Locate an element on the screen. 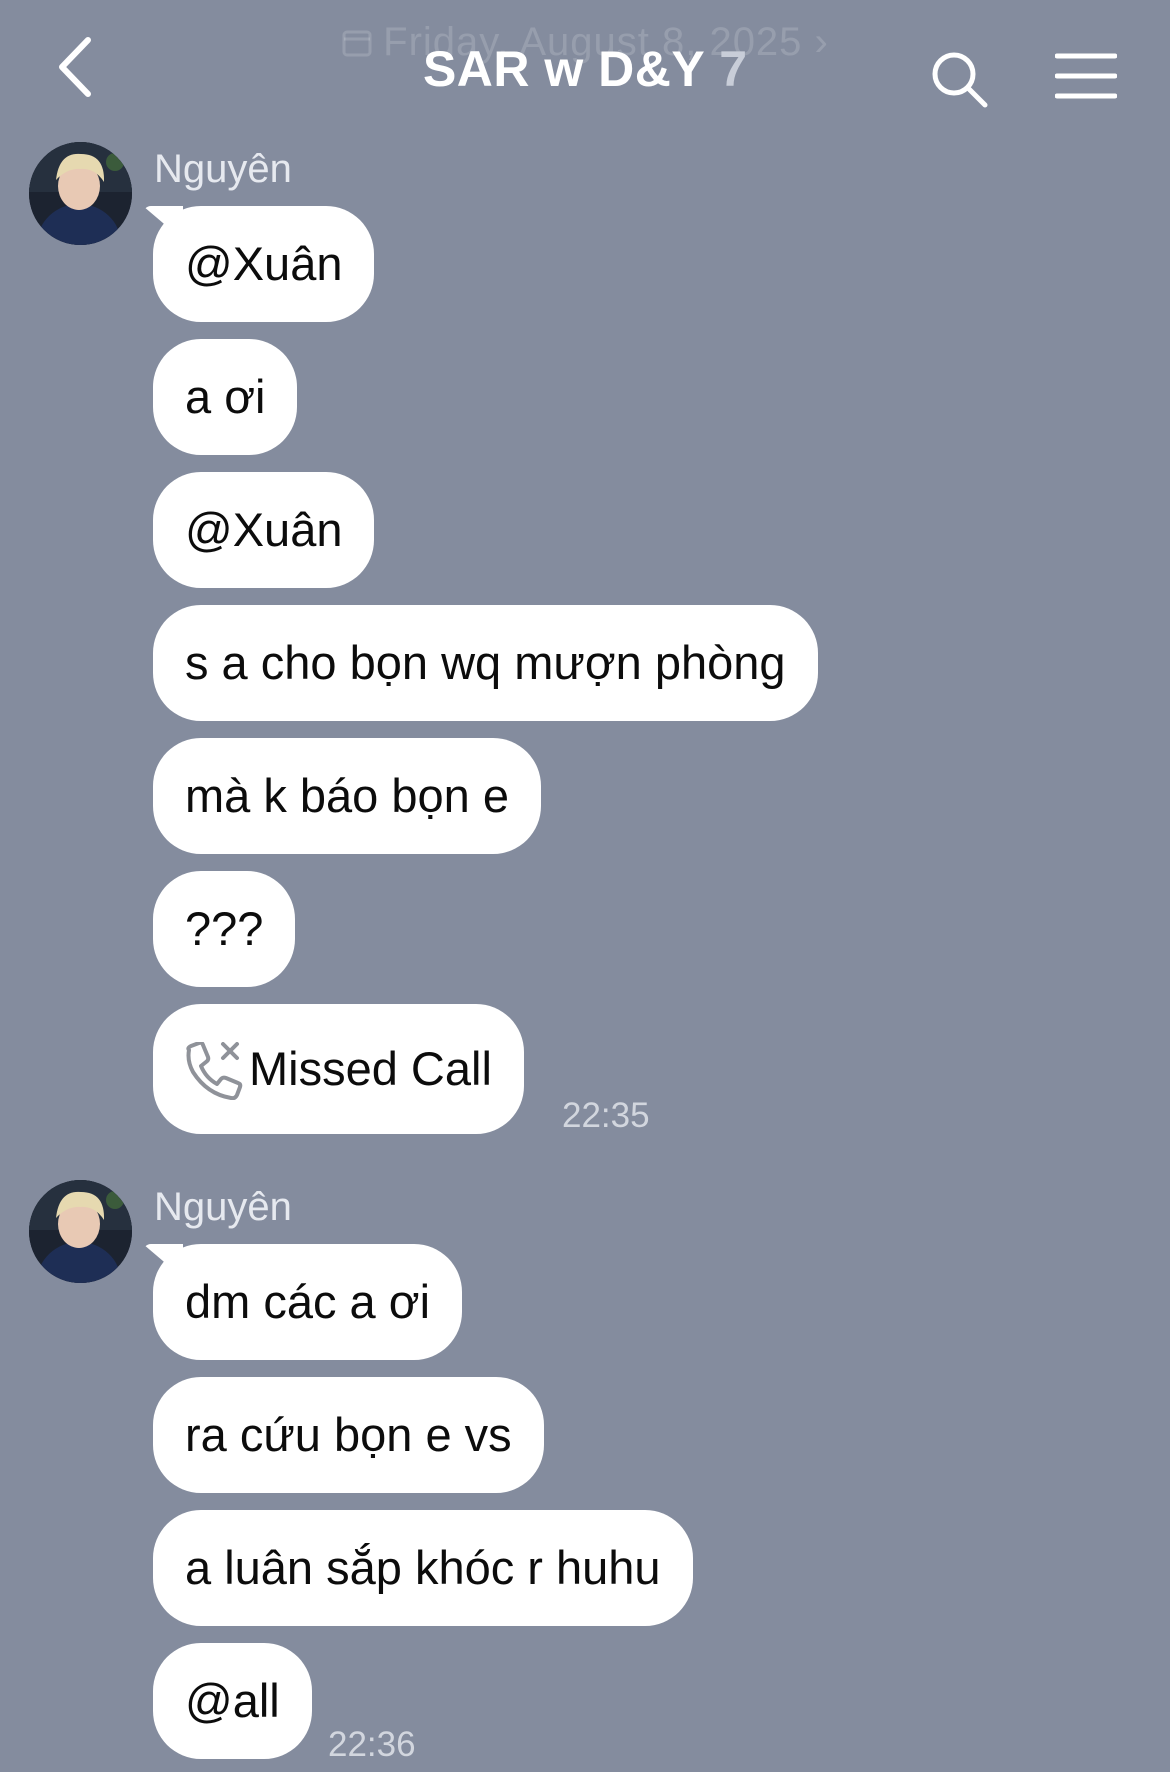 Image resolution: width=1170 pixels, height=1772 pixels. member-count: 7 is located at coordinates (733, 69).